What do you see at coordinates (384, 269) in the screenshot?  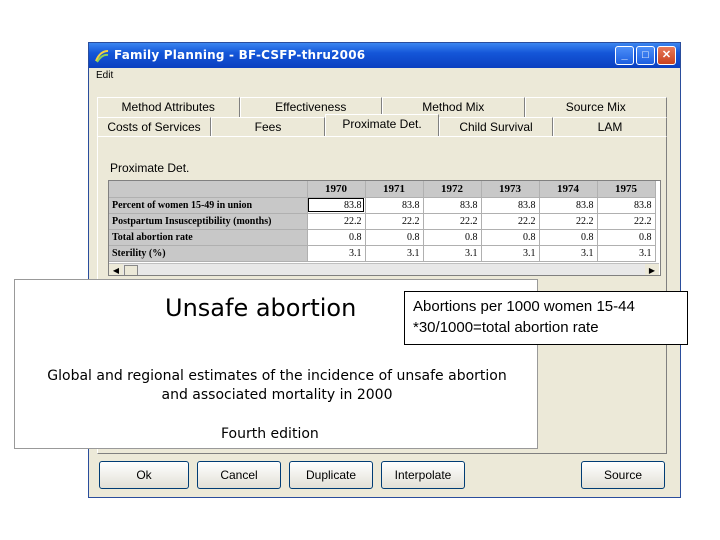 I see `horizontal-scrollbar: ◀ ▶` at bounding box center [384, 269].